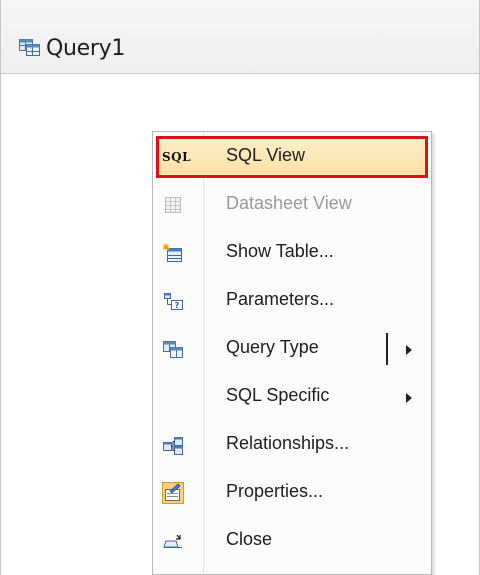  I want to click on submenu-divider, so click(387, 349).